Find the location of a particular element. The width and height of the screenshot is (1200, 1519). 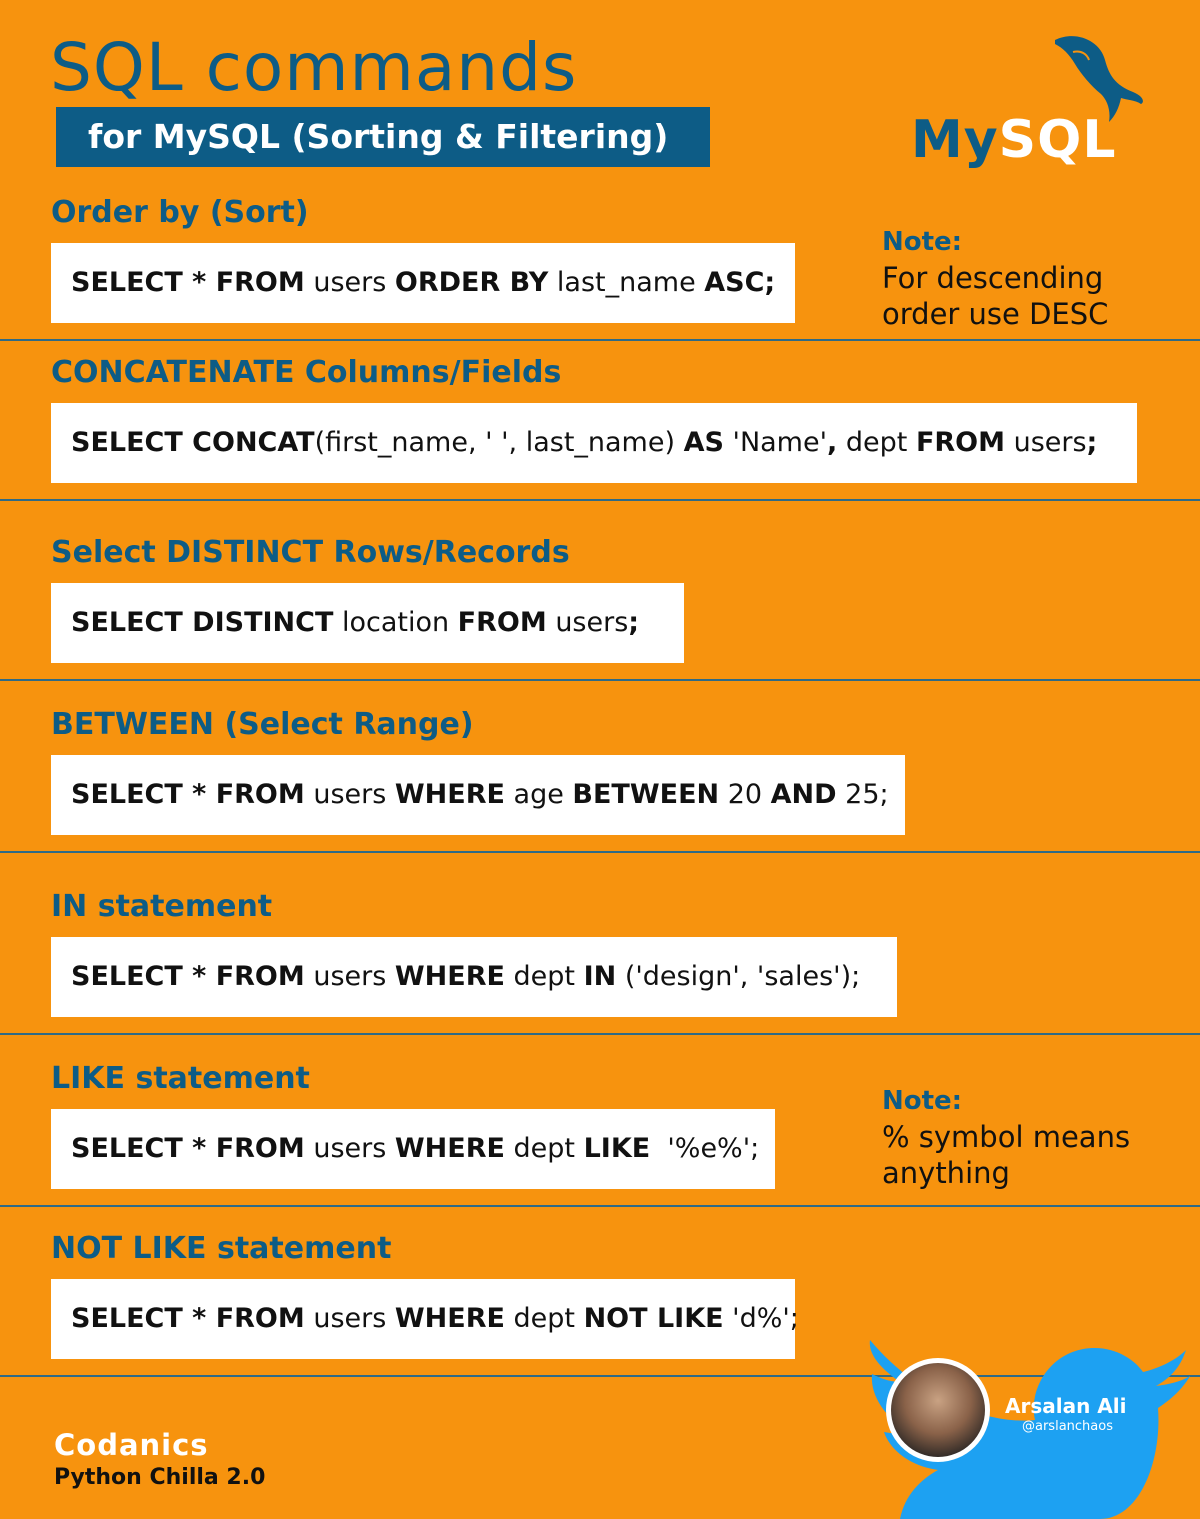

mysql-logo: MySQL is located at coordinates (1027, 100).